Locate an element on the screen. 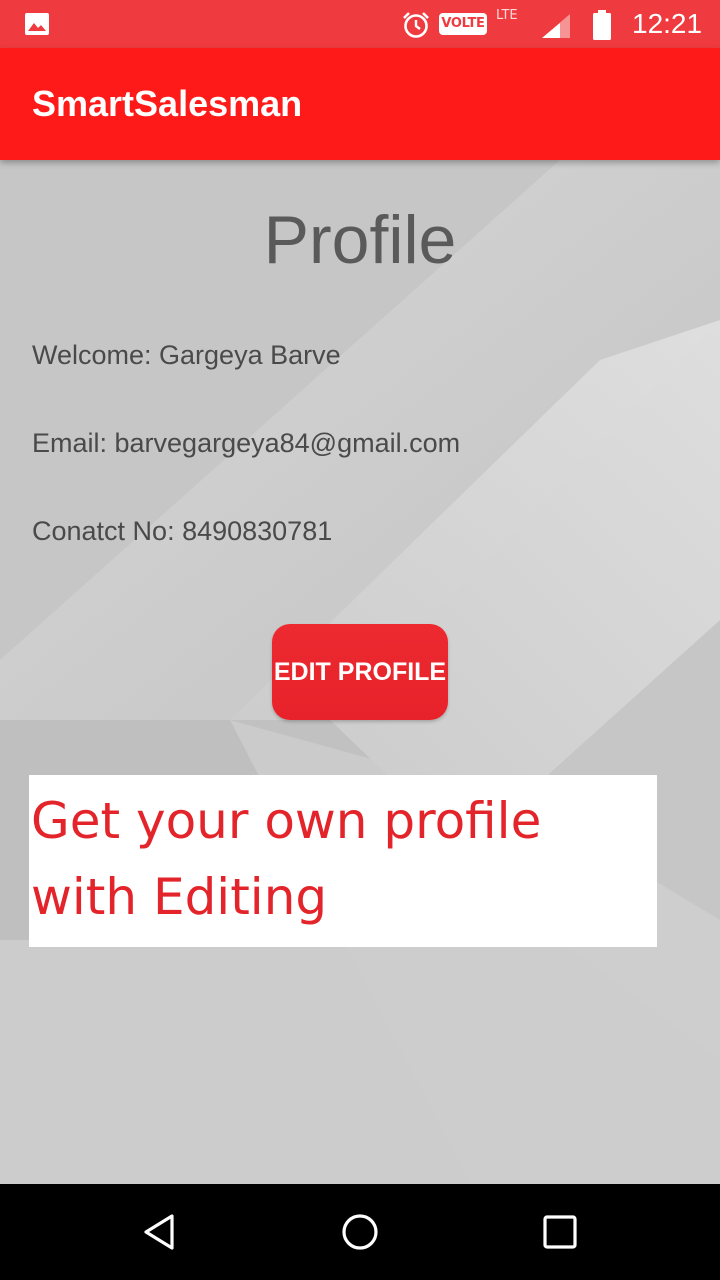 This screenshot has height=1280, width=720. profile-heading: Profile is located at coordinates (360, 240).